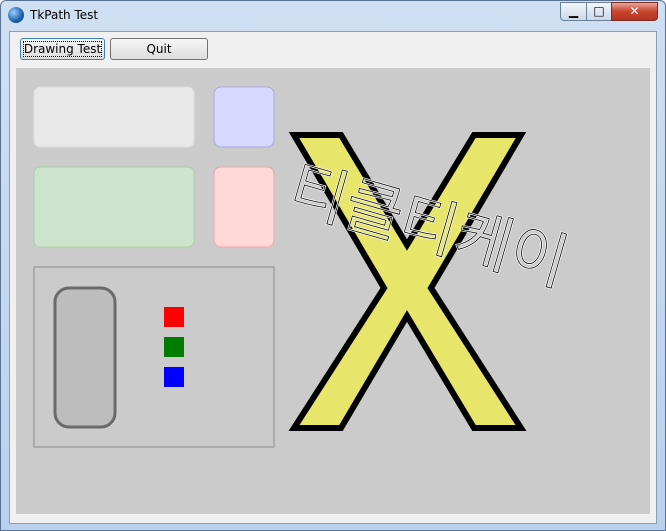 The height and width of the screenshot is (531, 666). What do you see at coordinates (64, 15) in the screenshot?
I see `window-title: TkPath Test` at bounding box center [64, 15].